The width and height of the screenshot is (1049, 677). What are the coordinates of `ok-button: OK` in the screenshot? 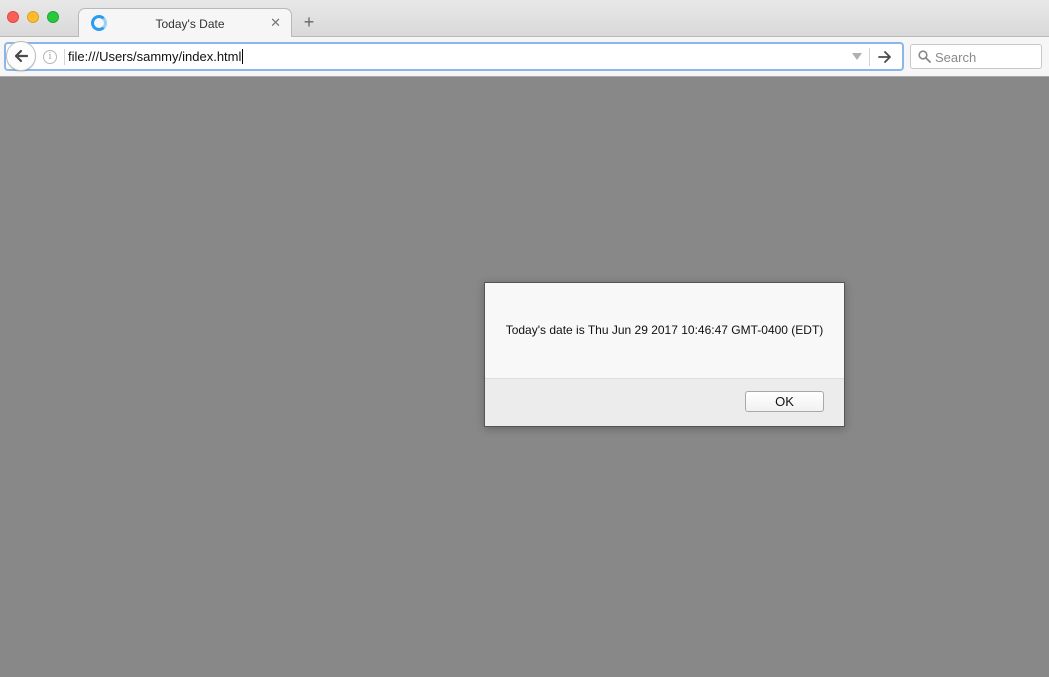 It's located at (784, 401).